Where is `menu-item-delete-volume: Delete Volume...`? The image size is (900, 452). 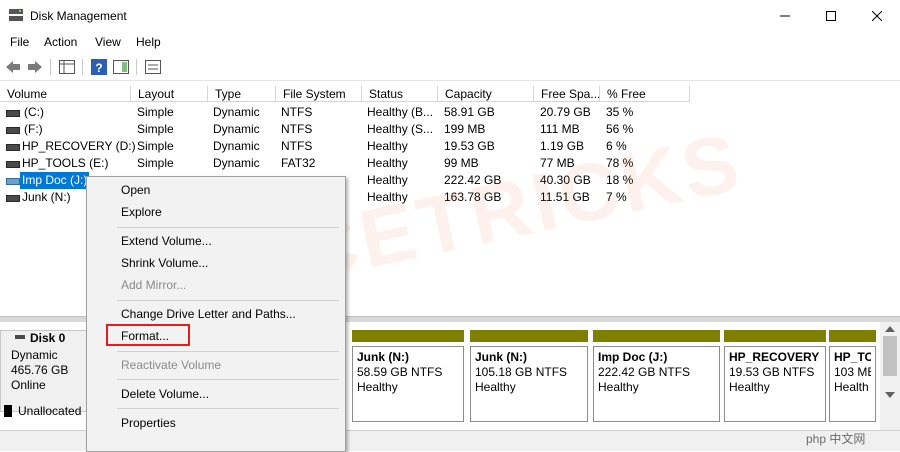 menu-item-delete-volume: Delete Volume... is located at coordinates (165, 394).